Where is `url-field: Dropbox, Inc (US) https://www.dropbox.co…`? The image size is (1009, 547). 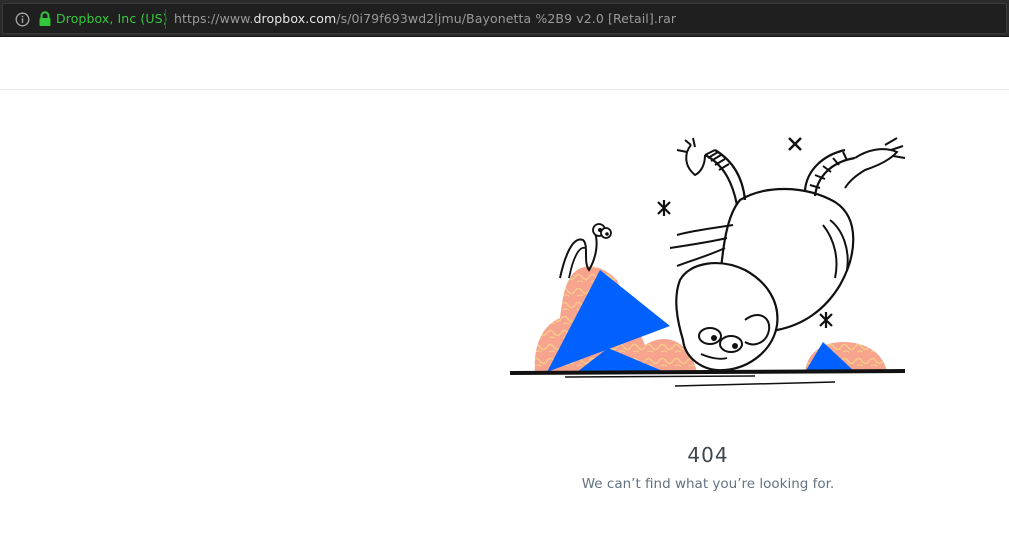 url-field: Dropbox, Inc (US) https://www.dropbox.co… is located at coordinates (504, 18).